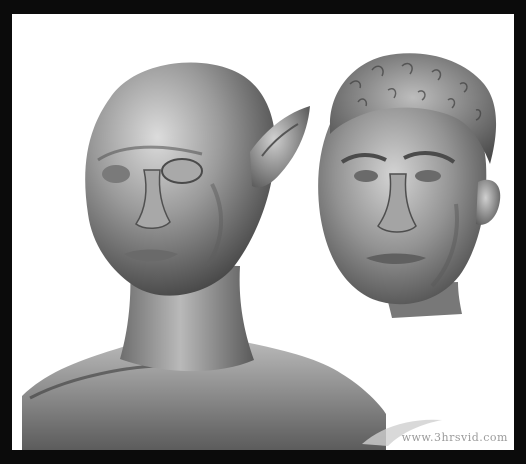 Image resolution: width=526 pixels, height=464 pixels. I want to click on watermark-text: www.3hrsvid.com, so click(454, 437).